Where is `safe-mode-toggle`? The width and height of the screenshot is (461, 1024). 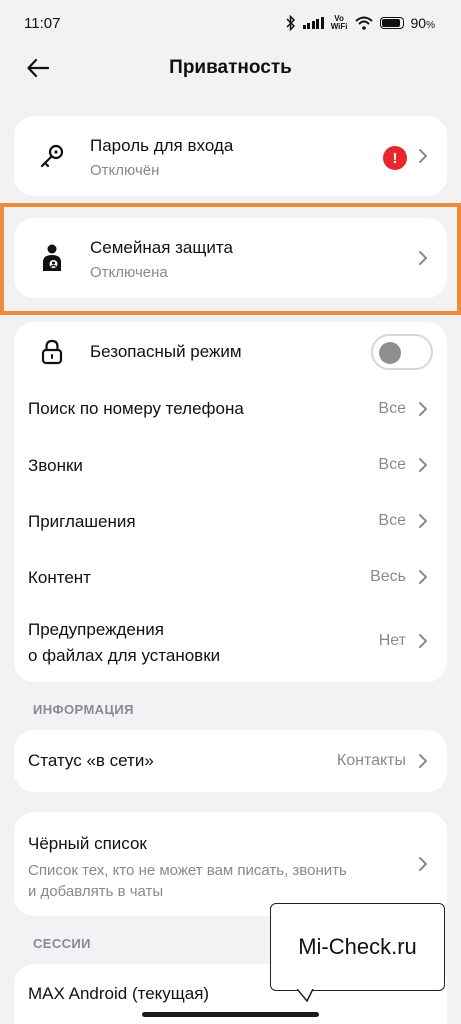
safe-mode-toggle is located at coordinates (402, 352).